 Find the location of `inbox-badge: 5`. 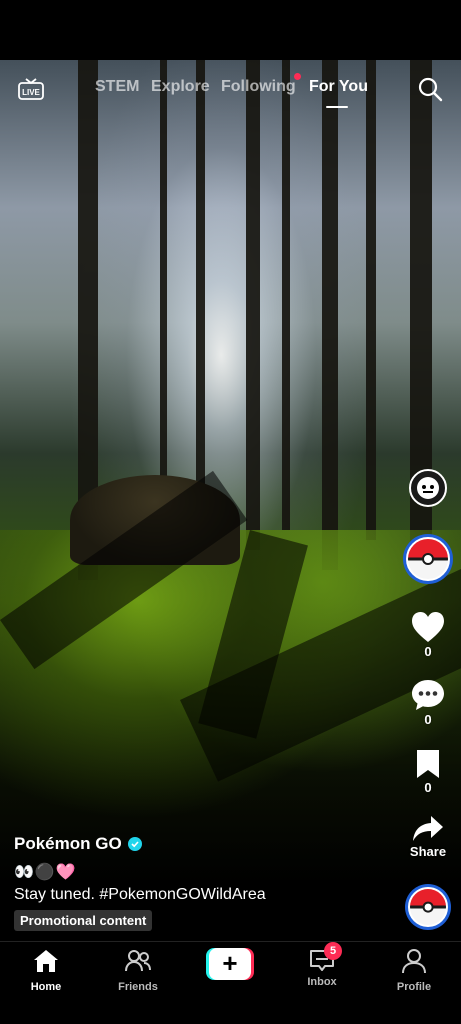

inbox-badge: 5 is located at coordinates (333, 951).